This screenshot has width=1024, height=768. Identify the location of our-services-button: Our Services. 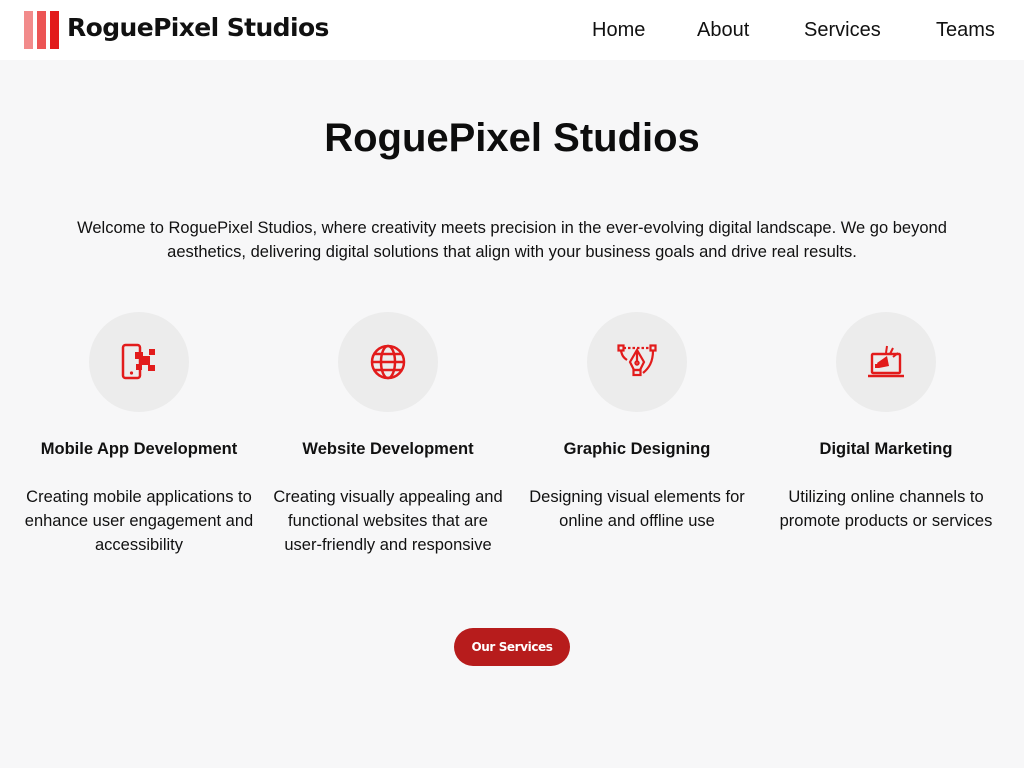
(512, 647).